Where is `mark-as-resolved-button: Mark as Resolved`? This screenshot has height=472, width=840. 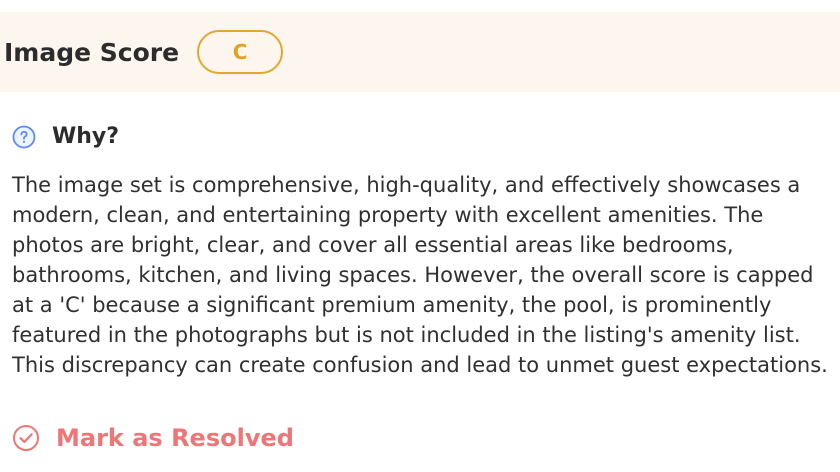 mark-as-resolved-button: Mark as Resolved is located at coordinates (153, 438).